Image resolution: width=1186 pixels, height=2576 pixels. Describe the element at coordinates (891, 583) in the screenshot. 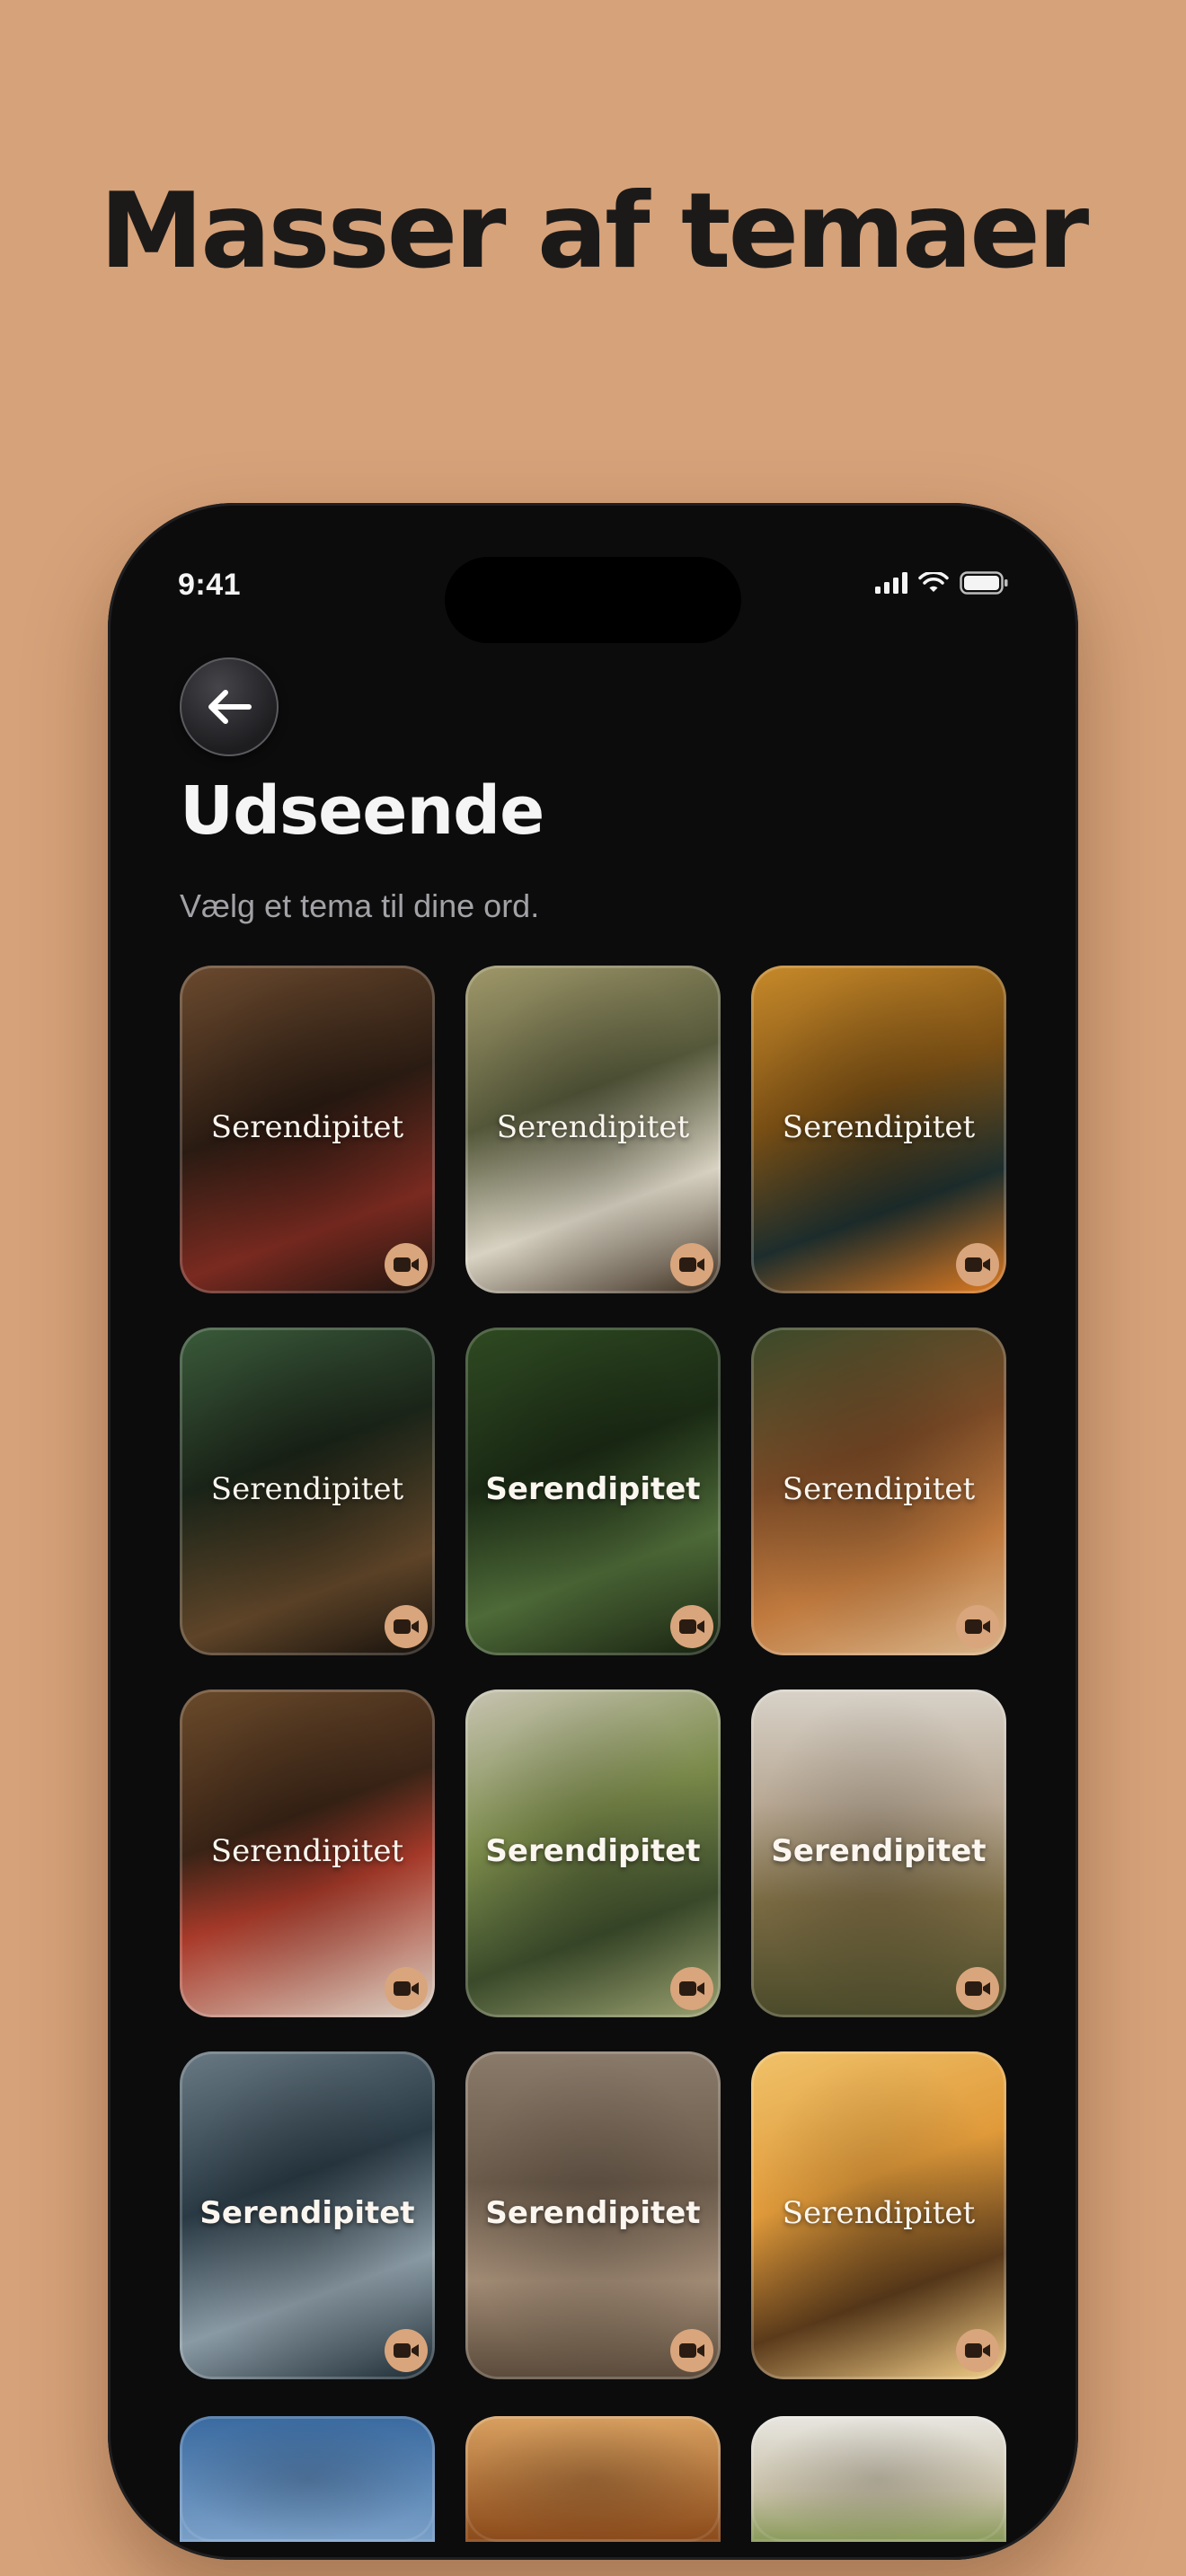

I see `cellular-signal-icon` at that location.